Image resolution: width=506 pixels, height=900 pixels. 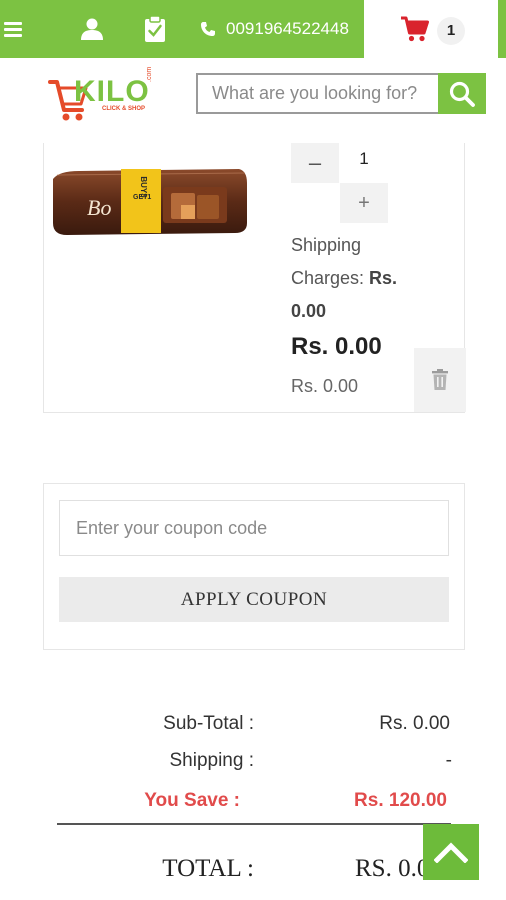 What do you see at coordinates (364, 159) in the screenshot?
I see `quantity-value: 1` at bounding box center [364, 159].